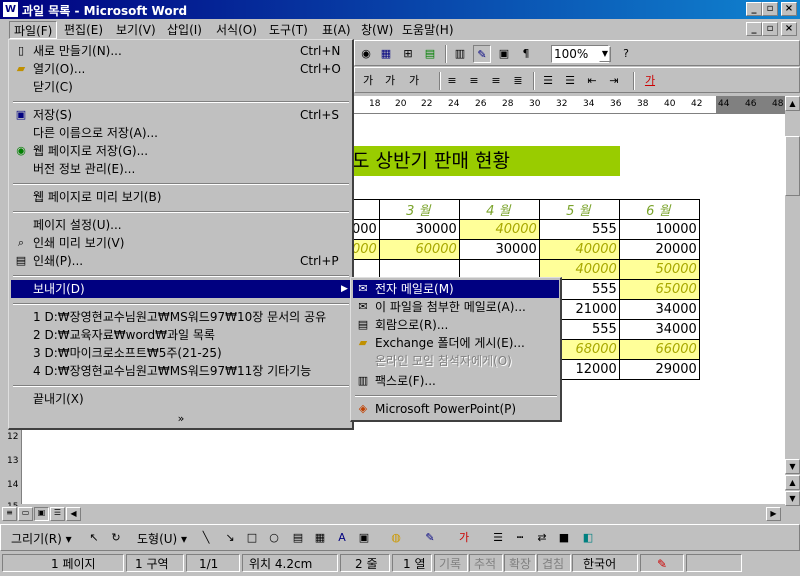  Describe the element at coordinates (136, 30) in the screenshot. I see `menu-view: 보기(V)` at that location.